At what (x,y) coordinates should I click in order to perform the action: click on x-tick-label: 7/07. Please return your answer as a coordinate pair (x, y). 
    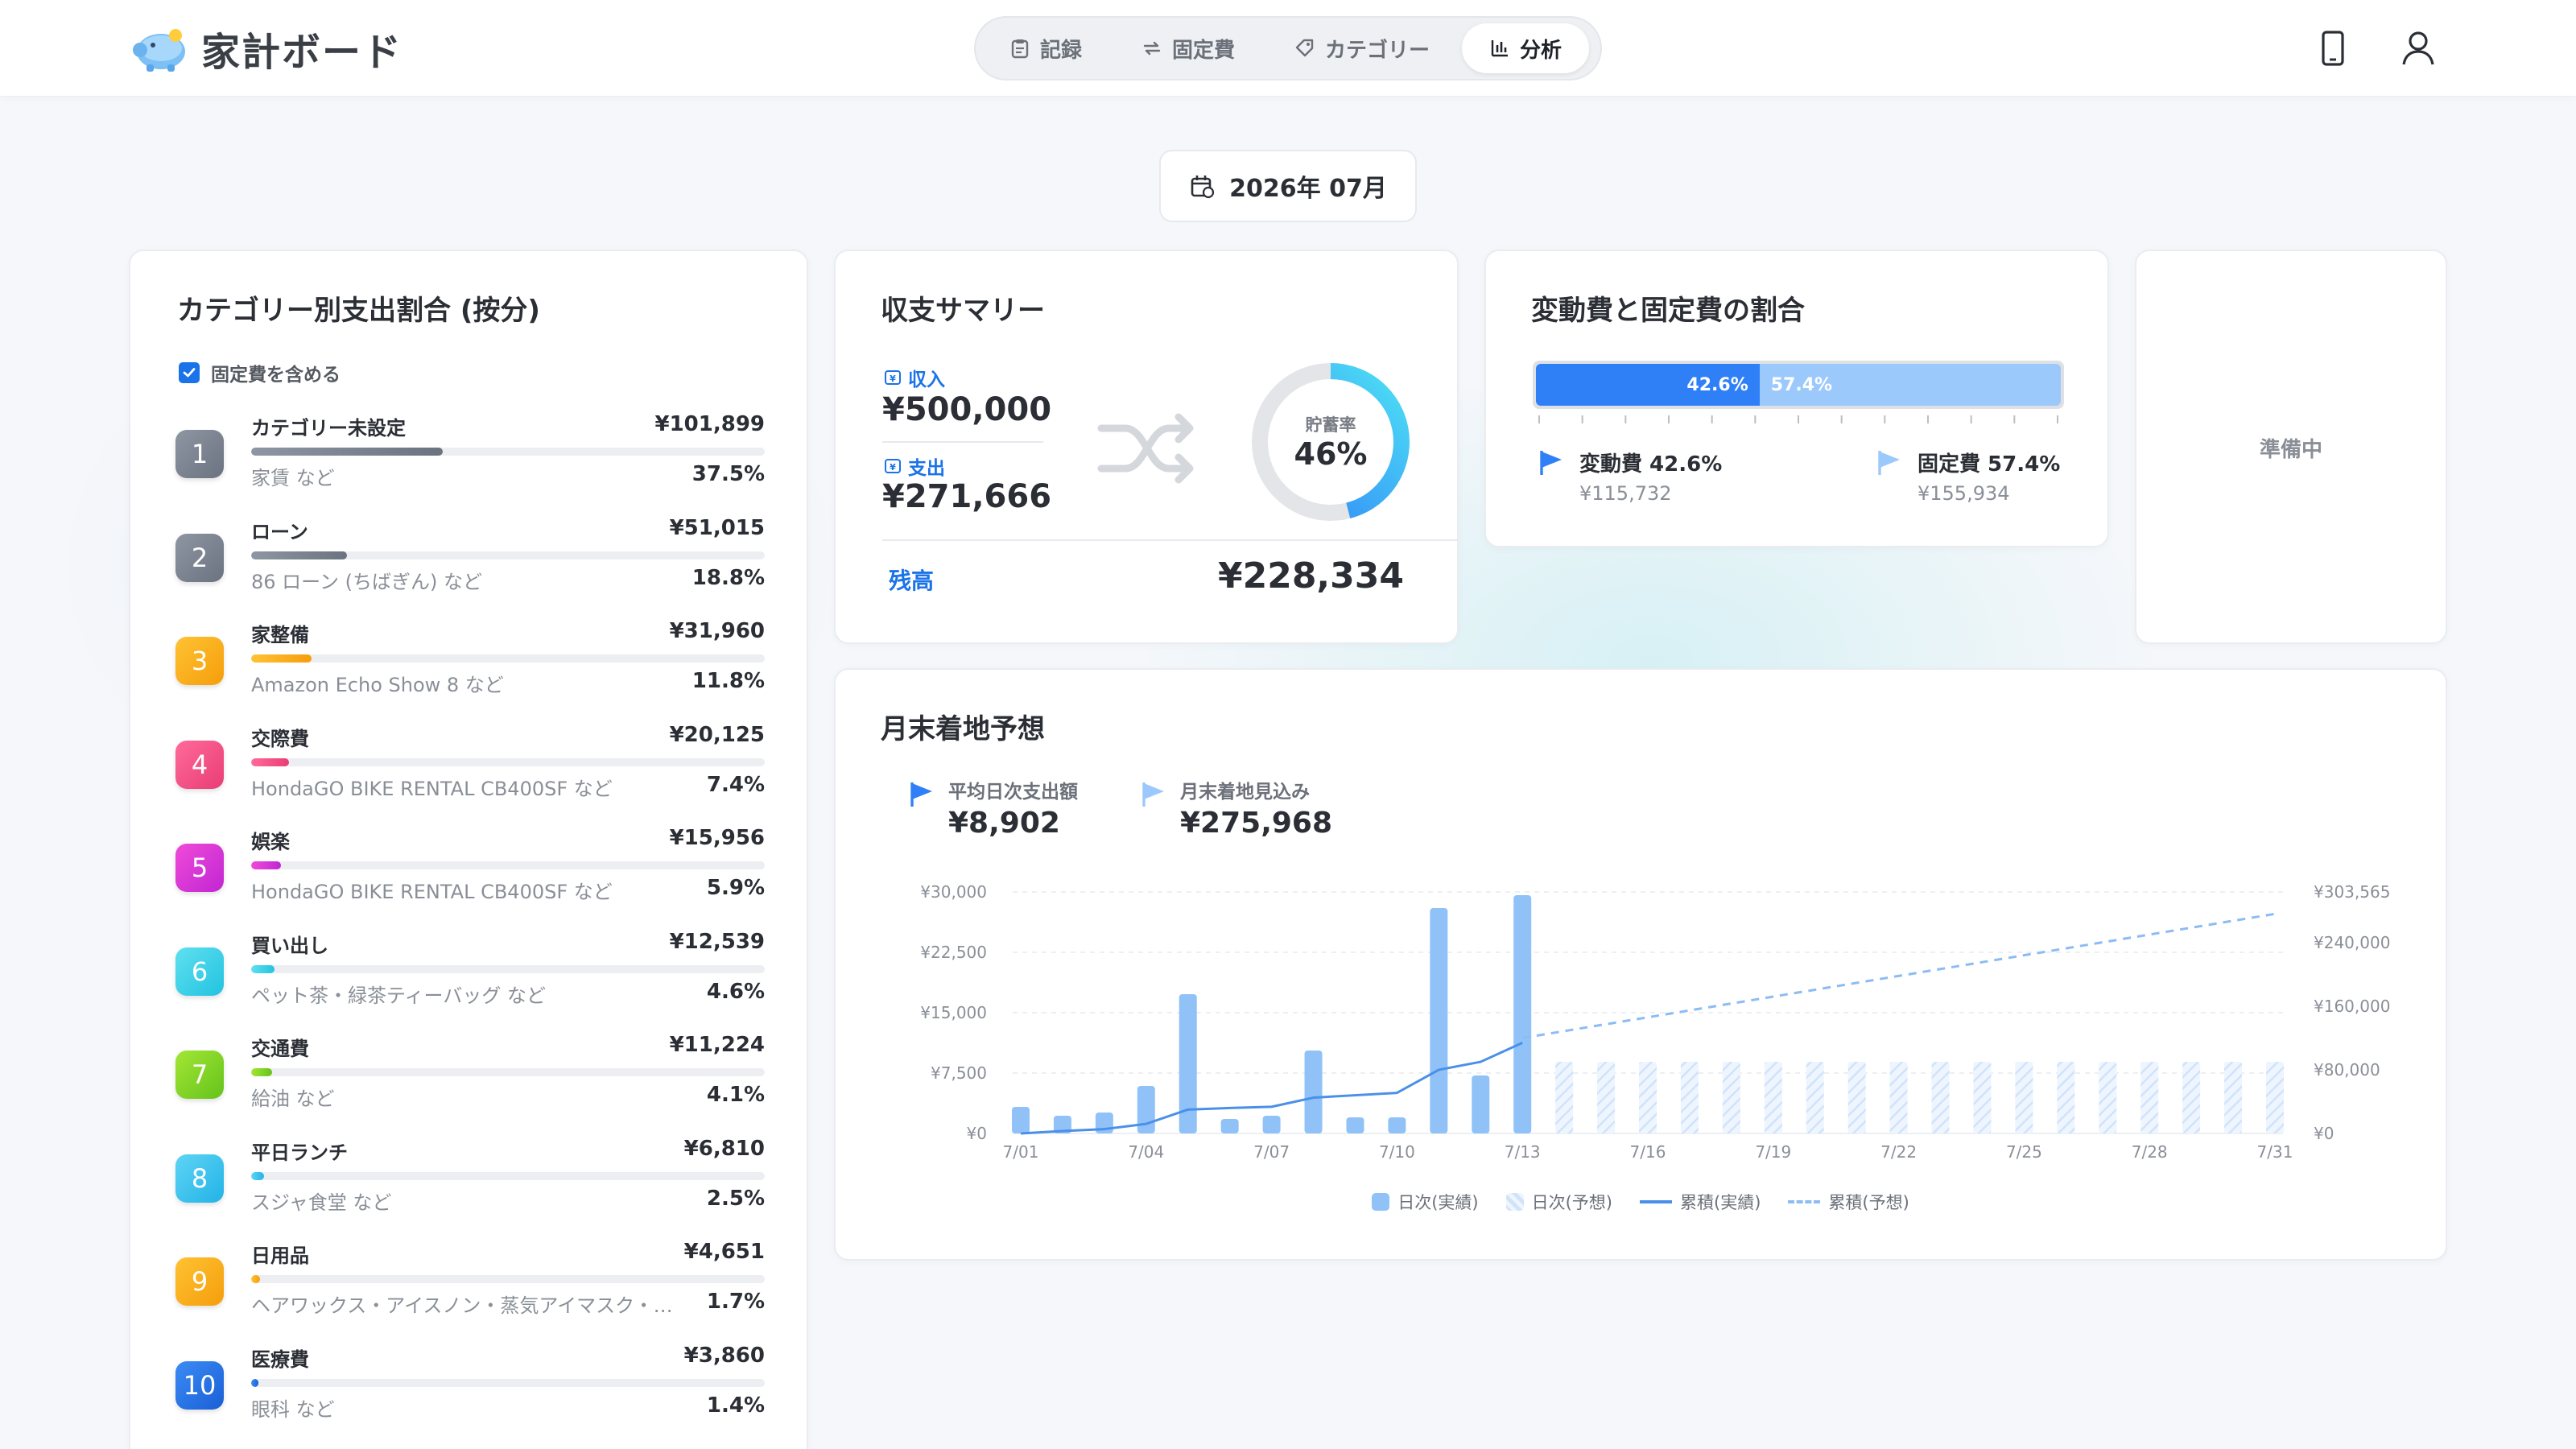
    Looking at the image, I should click on (1271, 1152).